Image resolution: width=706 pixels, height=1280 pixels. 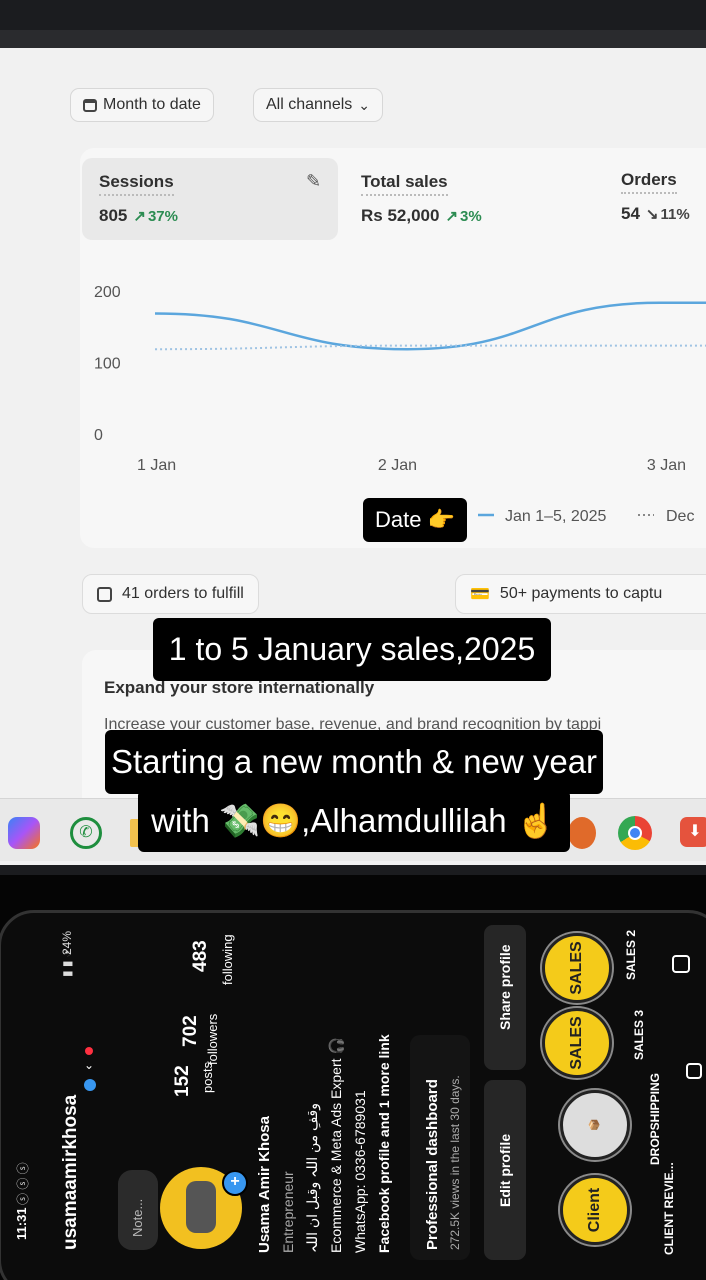 I want to click on metric-label: Sessions, so click(x=136, y=184).